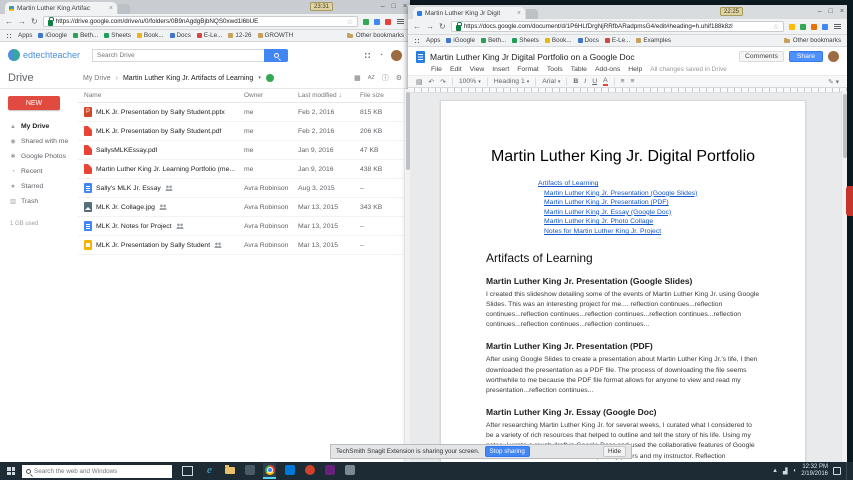  What do you see at coordinates (269, 78) in the screenshot?
I see `folder-member-avatar` at bounding box center [269, 78].